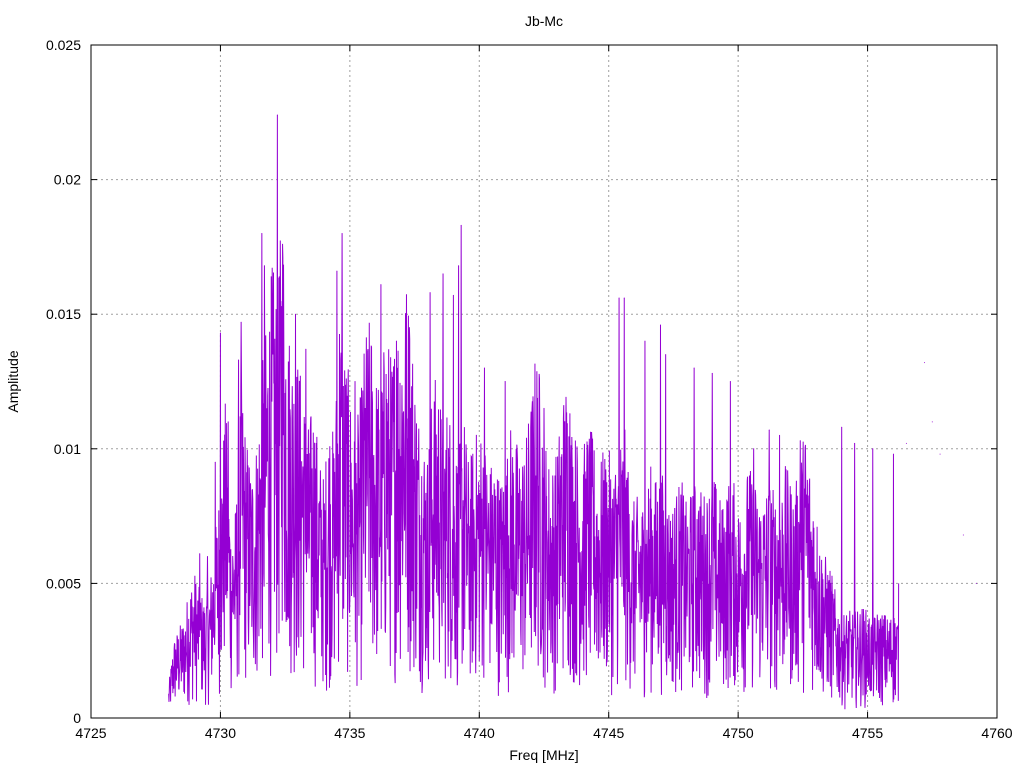  What do you see at coordinates (543, 755) in the screenshot?
I see `x-axis-label: Freq [MHz]` at bounding box center [543, 755].